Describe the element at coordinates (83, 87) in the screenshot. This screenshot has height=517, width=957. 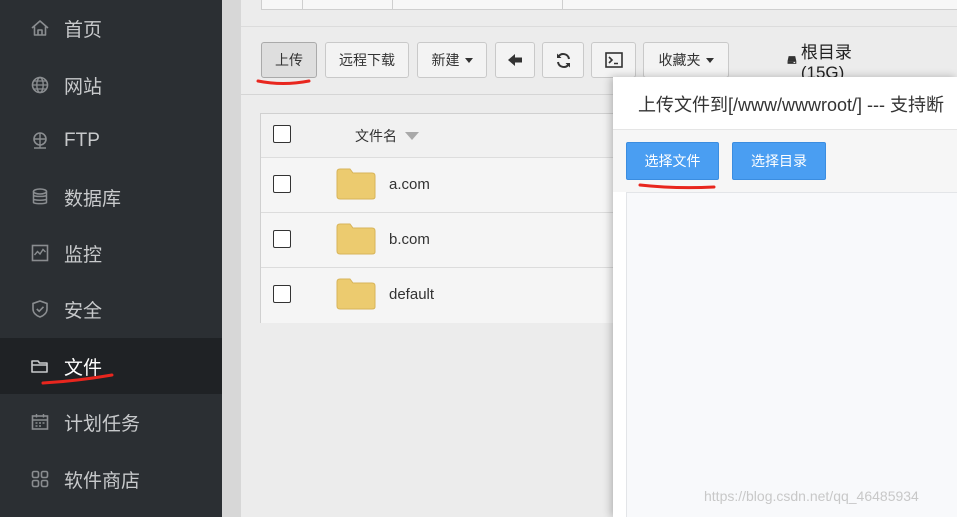
I see `sidebar-item-label: 网站` at that location.